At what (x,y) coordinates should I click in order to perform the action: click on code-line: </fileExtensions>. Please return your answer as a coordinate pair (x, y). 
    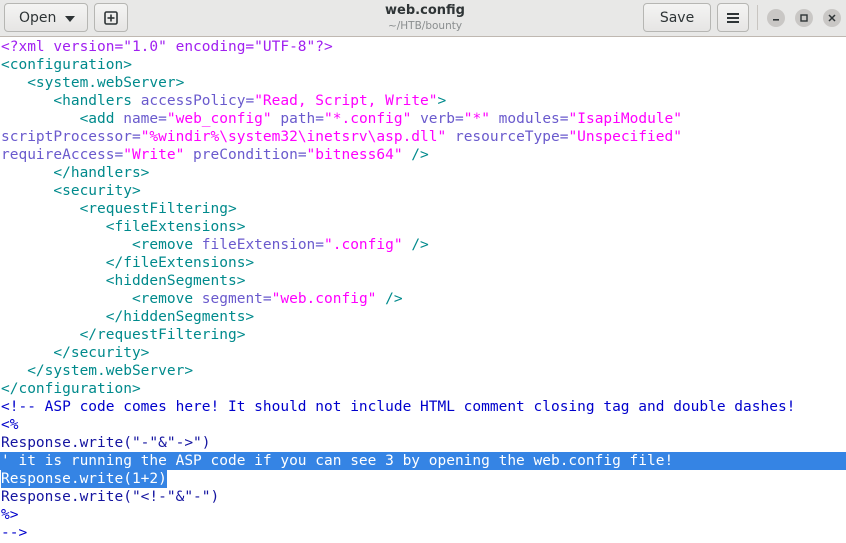
    Looking at the image, I should click on (127, 263).